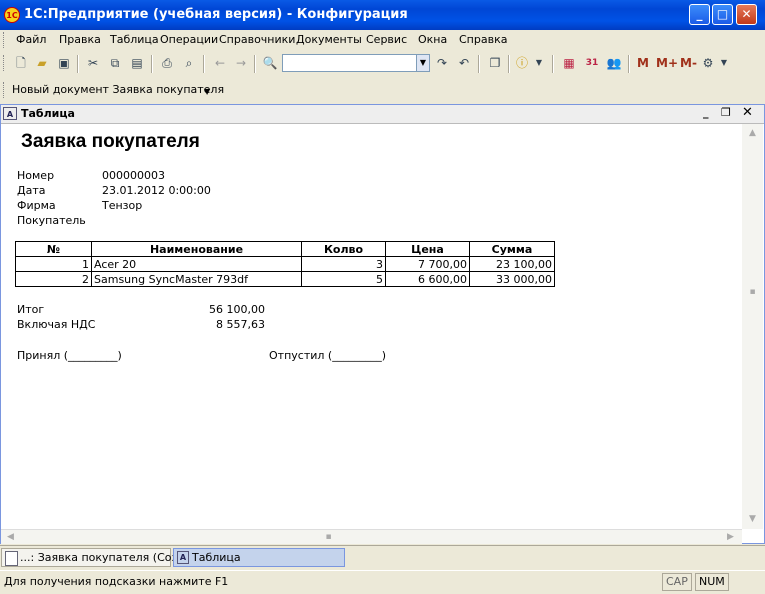  Describe the element at coordinates (11, 558) in the screenshot. I see `document-icon` at that location.